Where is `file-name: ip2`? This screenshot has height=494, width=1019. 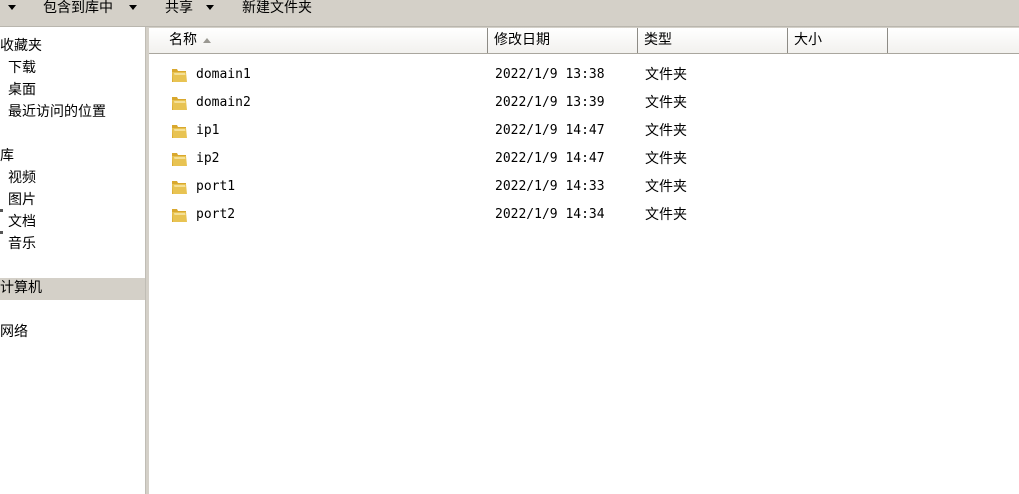
file-name: ip2 is located at coordinates (208, 158).